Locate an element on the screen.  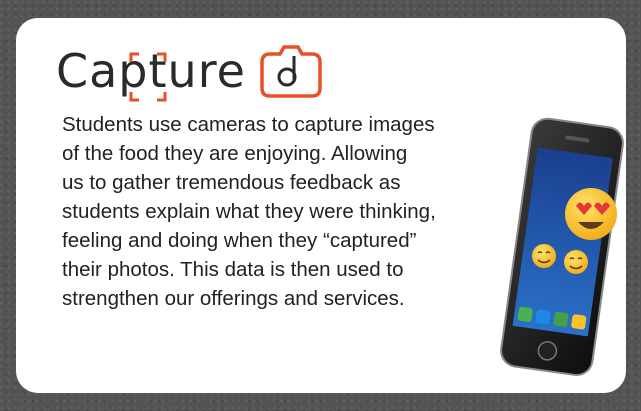
logo-wordmark: Capture is located at coordinates (151, 73).